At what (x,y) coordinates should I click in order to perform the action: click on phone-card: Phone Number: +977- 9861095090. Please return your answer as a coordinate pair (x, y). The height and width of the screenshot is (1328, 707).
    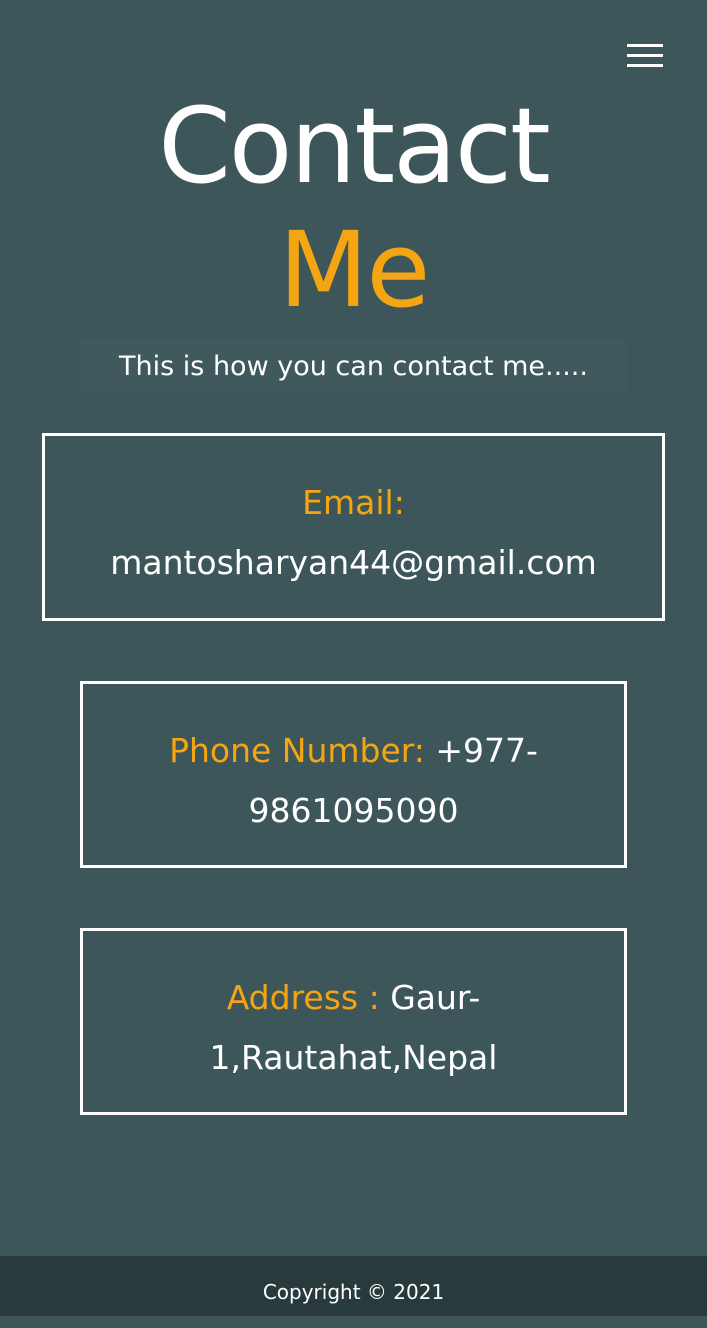
    Looking at the image, I should click on (353, 774).